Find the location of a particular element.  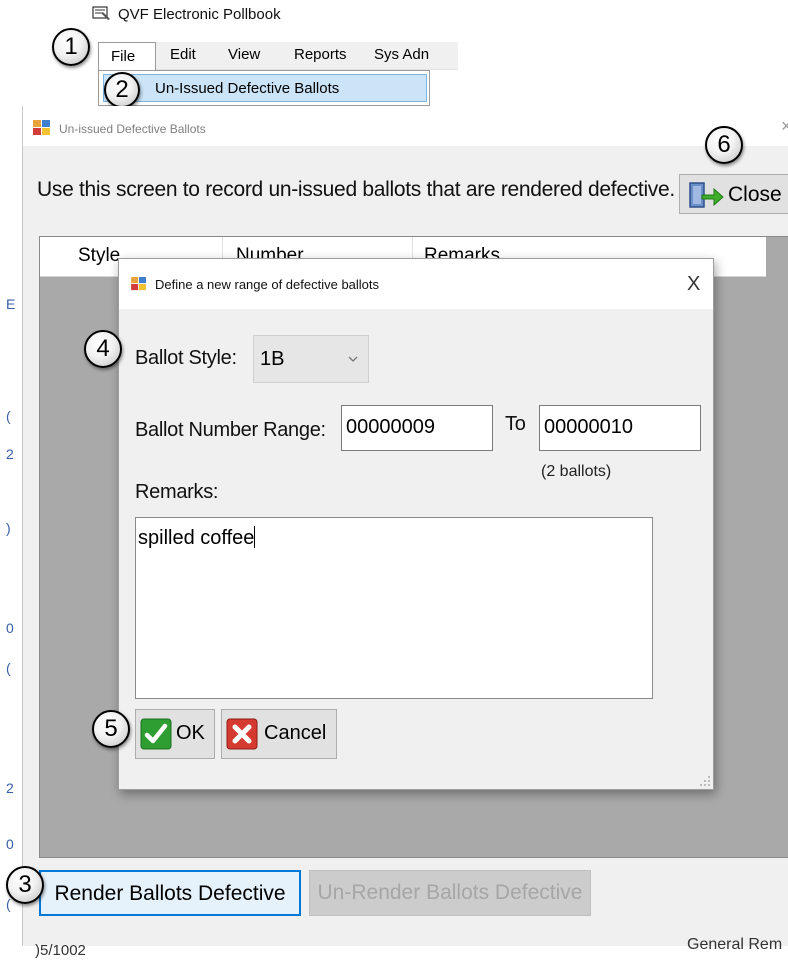

to-label: To is located at coordinates (515, 424).